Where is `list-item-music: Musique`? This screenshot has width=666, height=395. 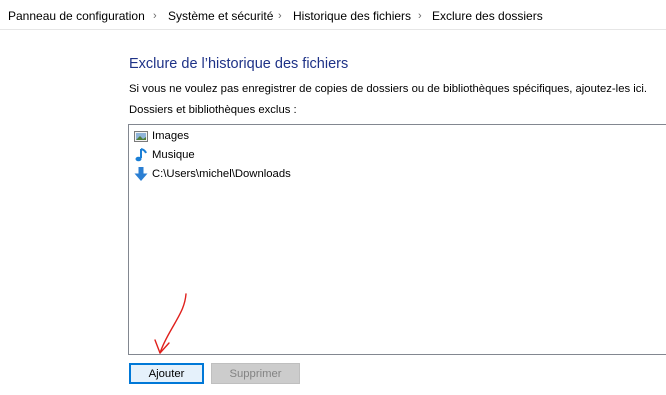 list-item-music: Musique is located at coordinates (164, 155).